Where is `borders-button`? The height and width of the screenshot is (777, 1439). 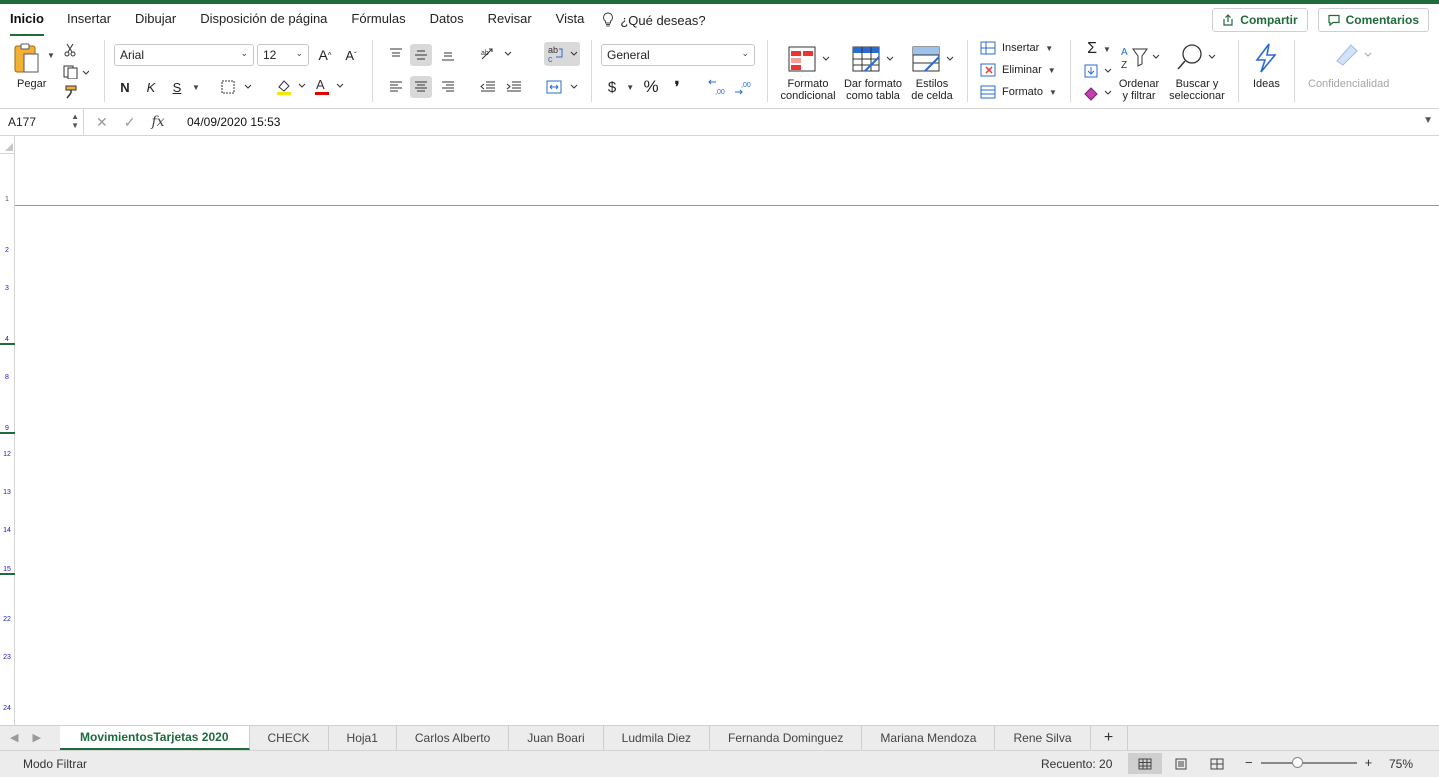 borders-button is located at coordinates (237, 87).